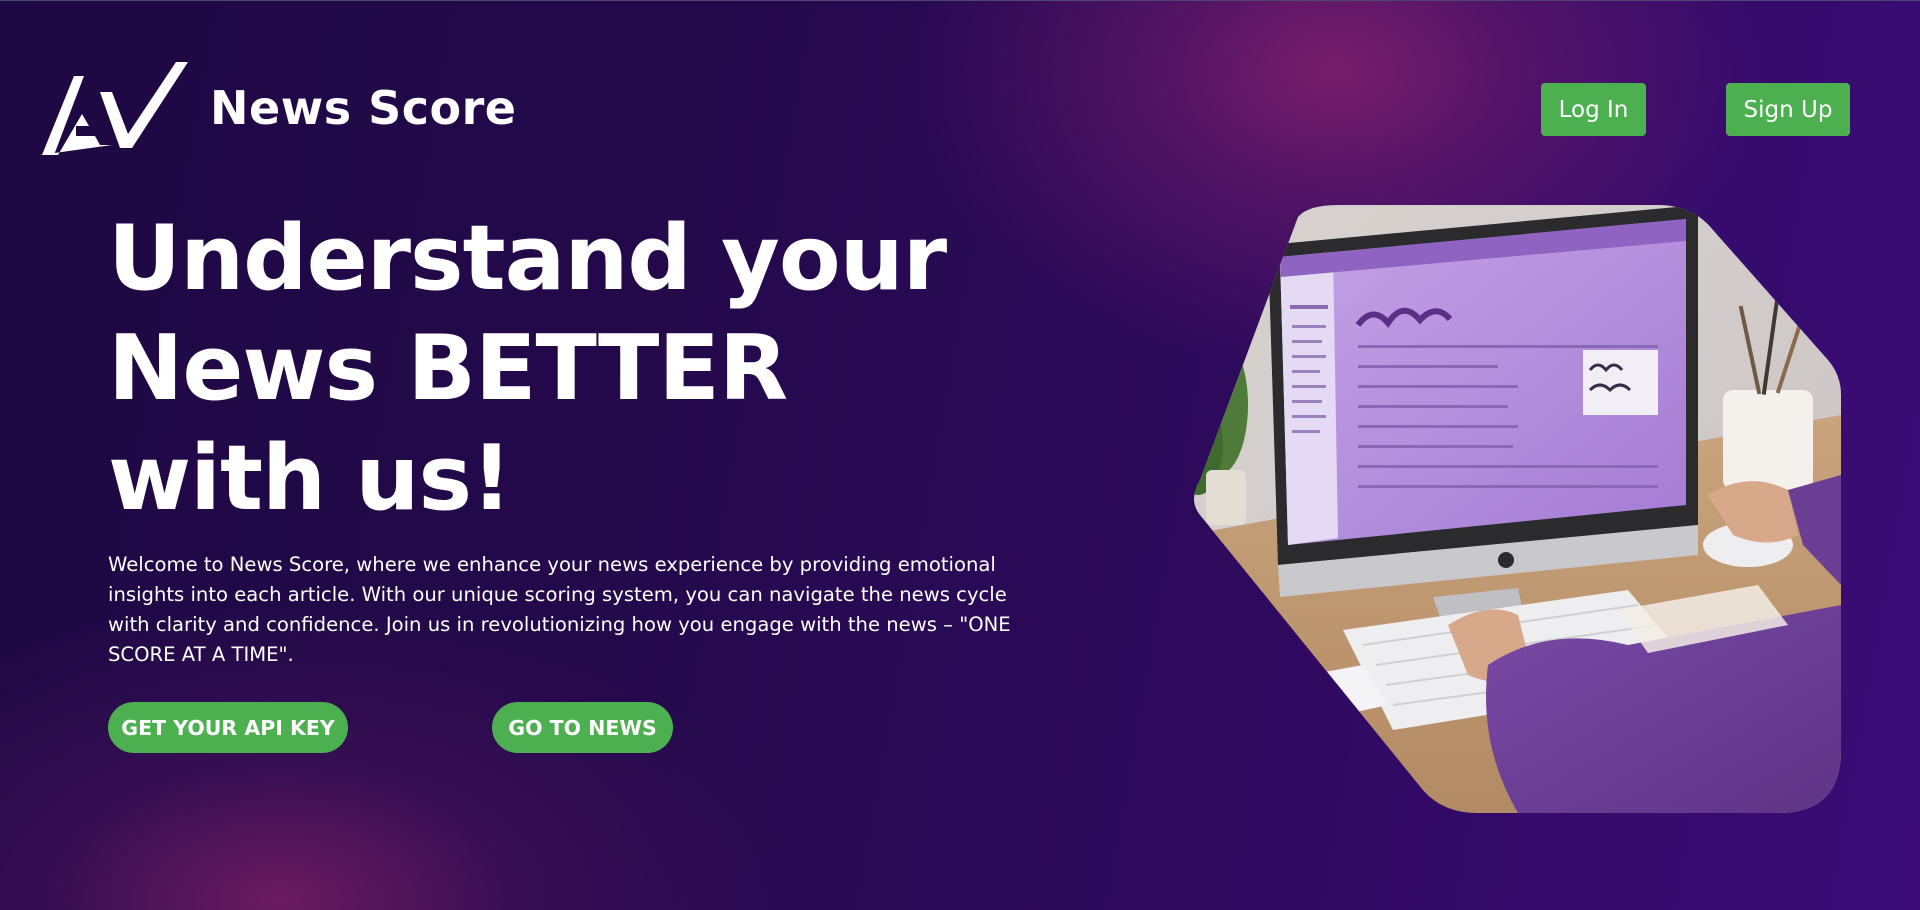 The image size is (1920, 910). What do you see at coordinates (582, 727) in the screenshot?
I see `go-to-news-button: GO TO NEWS` at bounding box center [582, 727].